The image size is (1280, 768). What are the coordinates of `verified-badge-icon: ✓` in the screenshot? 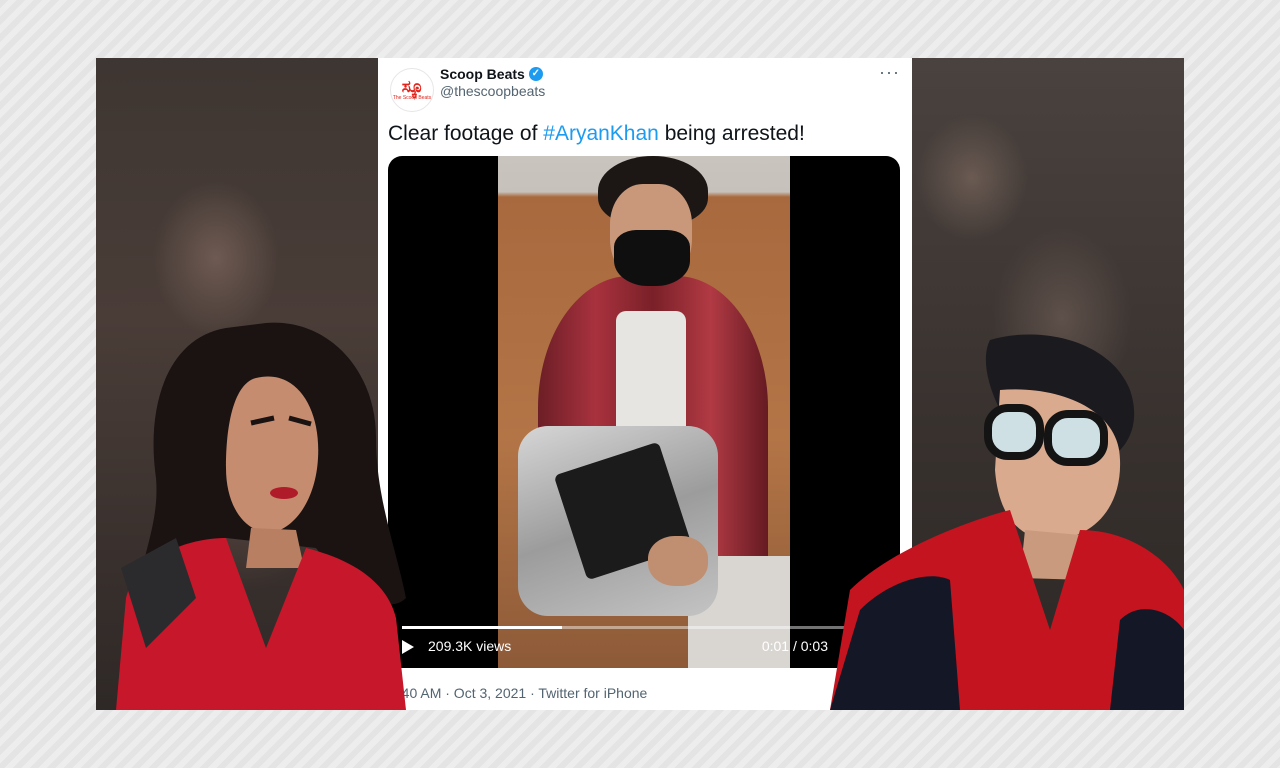 It's located at (535, 74).